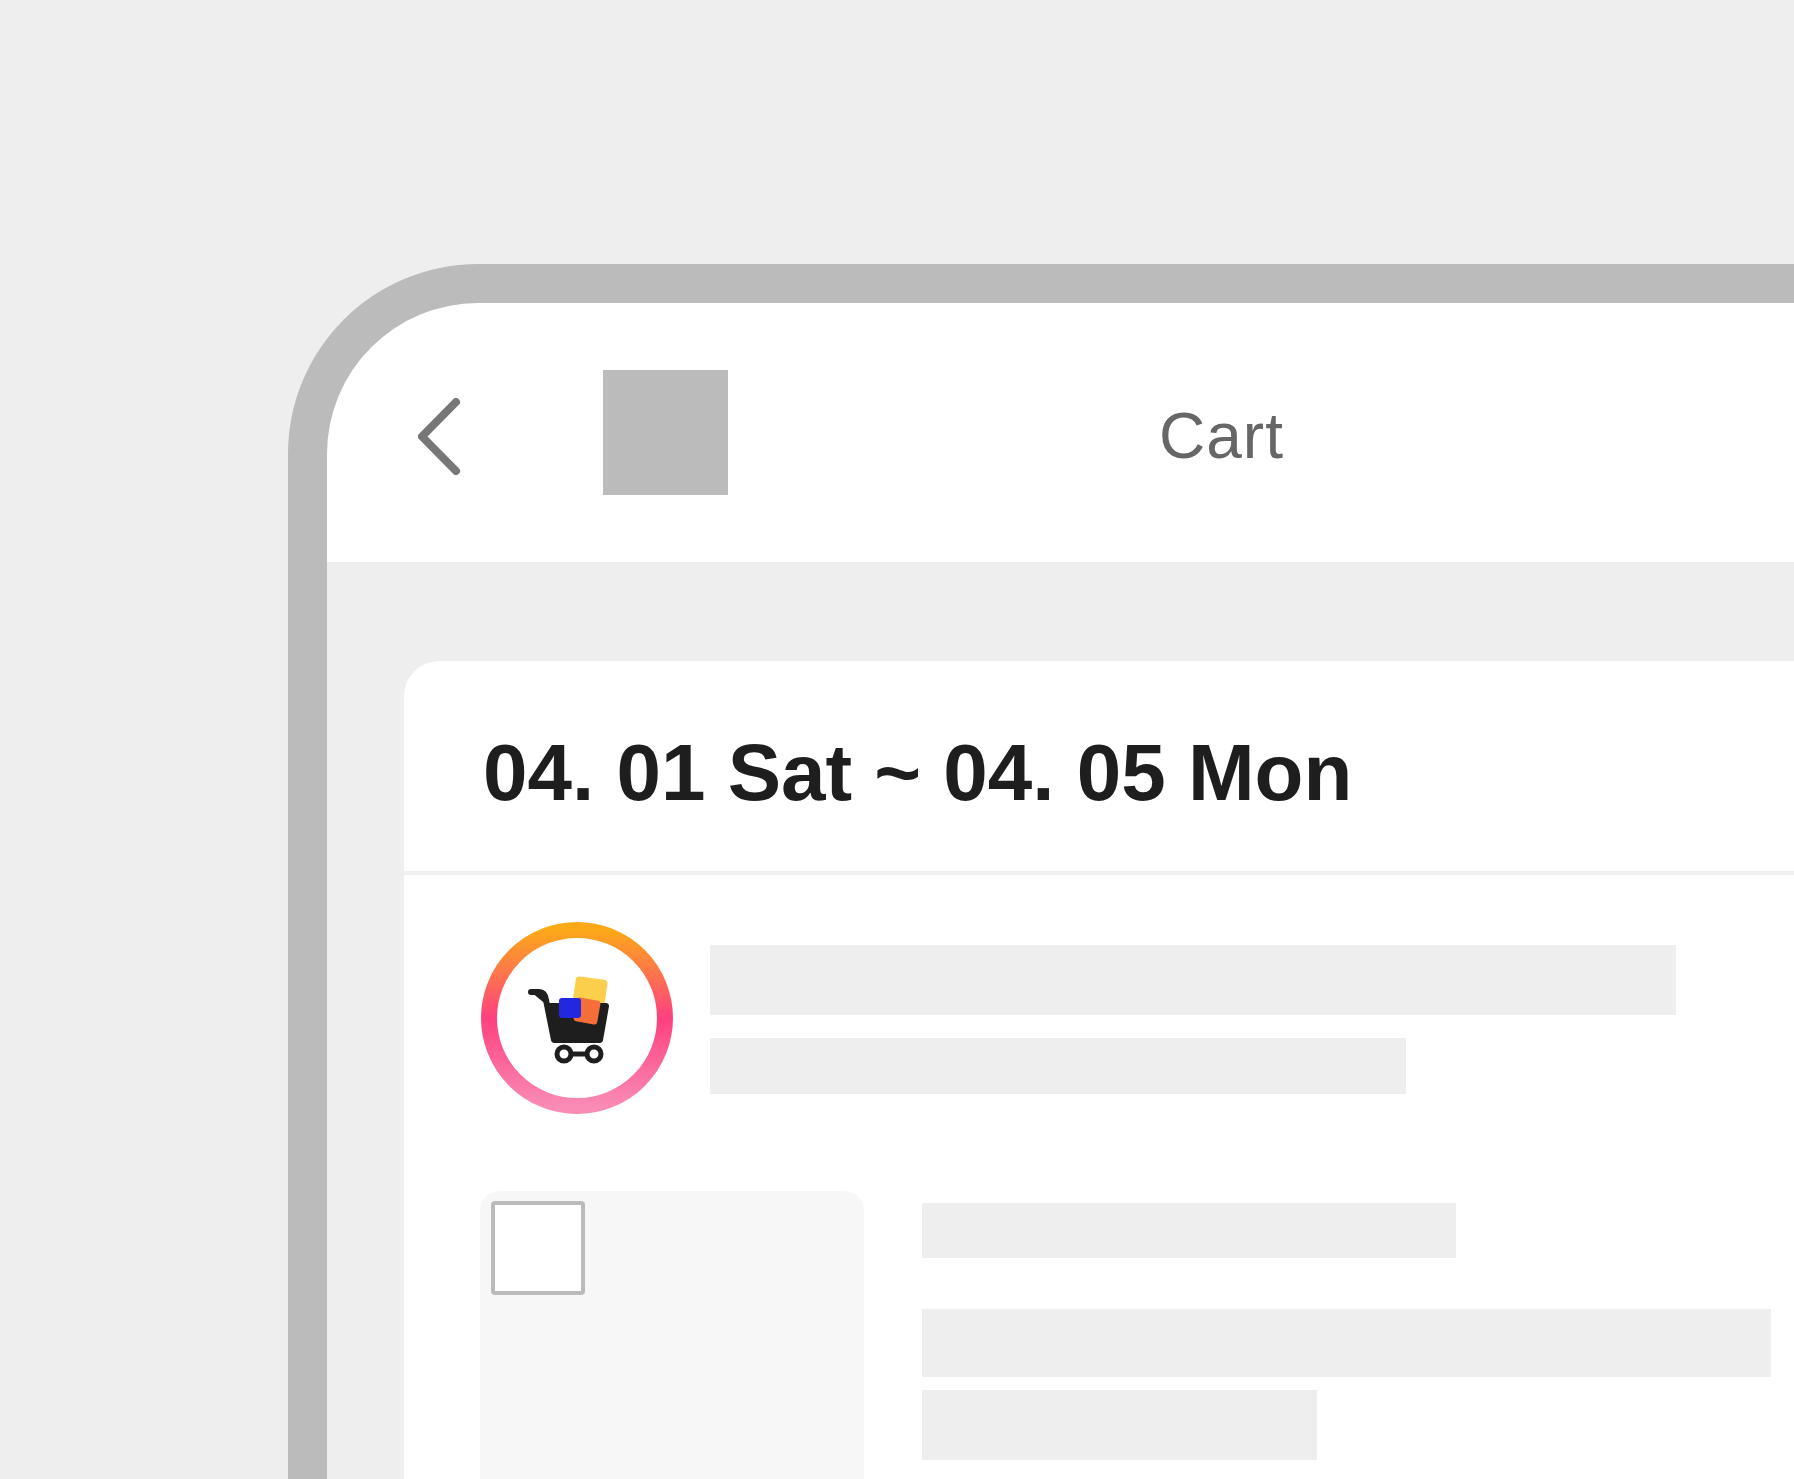  Describe the element at coordinates (1099, 768) in the screenshot. I see `date-range: 04. 01 Sat ~ 04. 05 Mon` at that location.